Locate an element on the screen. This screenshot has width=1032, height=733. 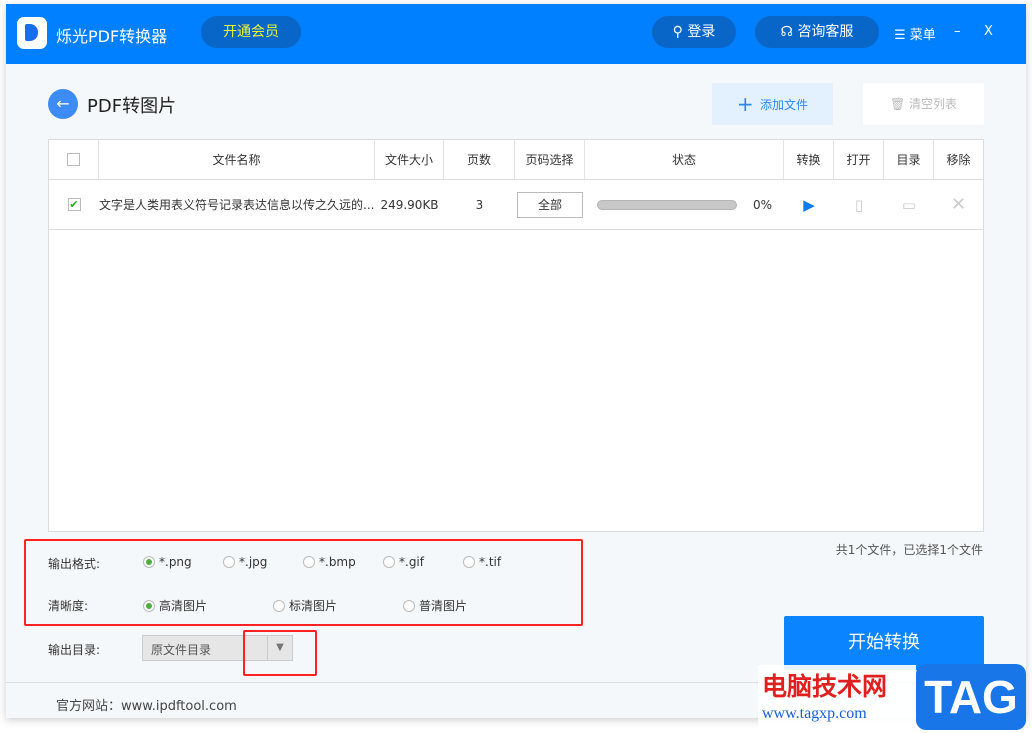
col-dir: 目录 is located at coordinates (909, 159).